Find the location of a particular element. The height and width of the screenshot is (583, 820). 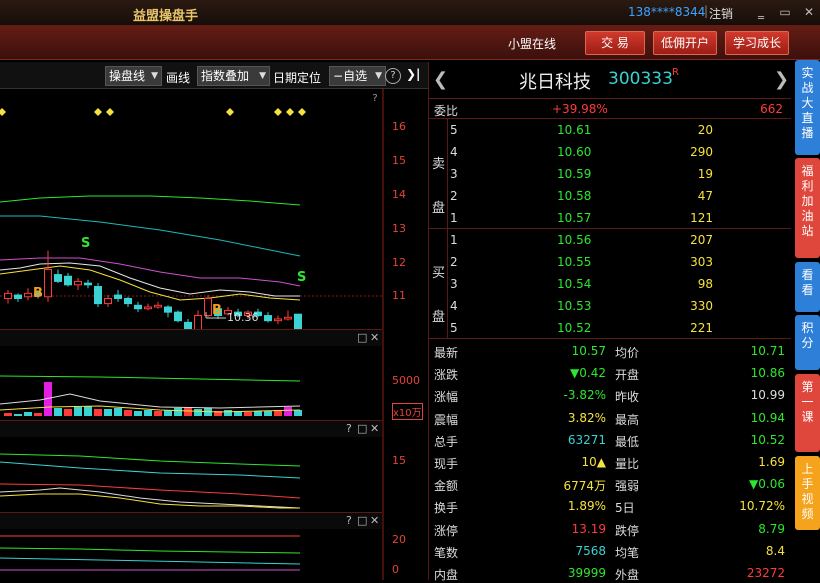

next-stock-icon: ❯ is located at coordinates (781, 79).